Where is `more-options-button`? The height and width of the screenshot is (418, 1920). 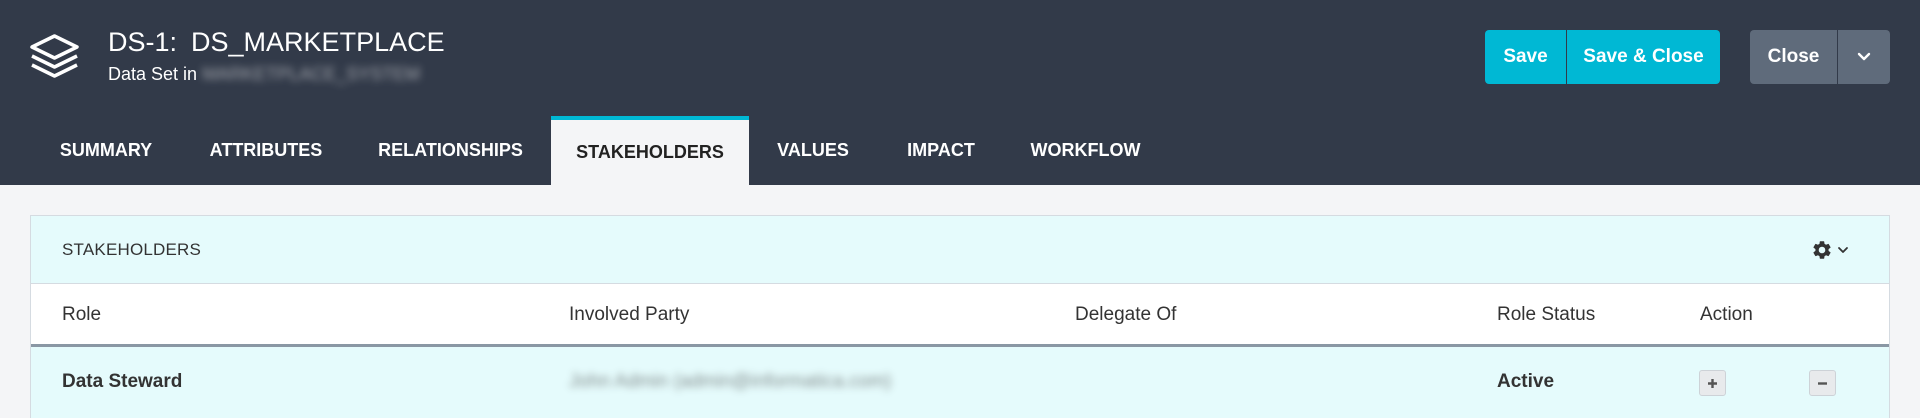 more-options-button is located at coordinates (1864, 57).